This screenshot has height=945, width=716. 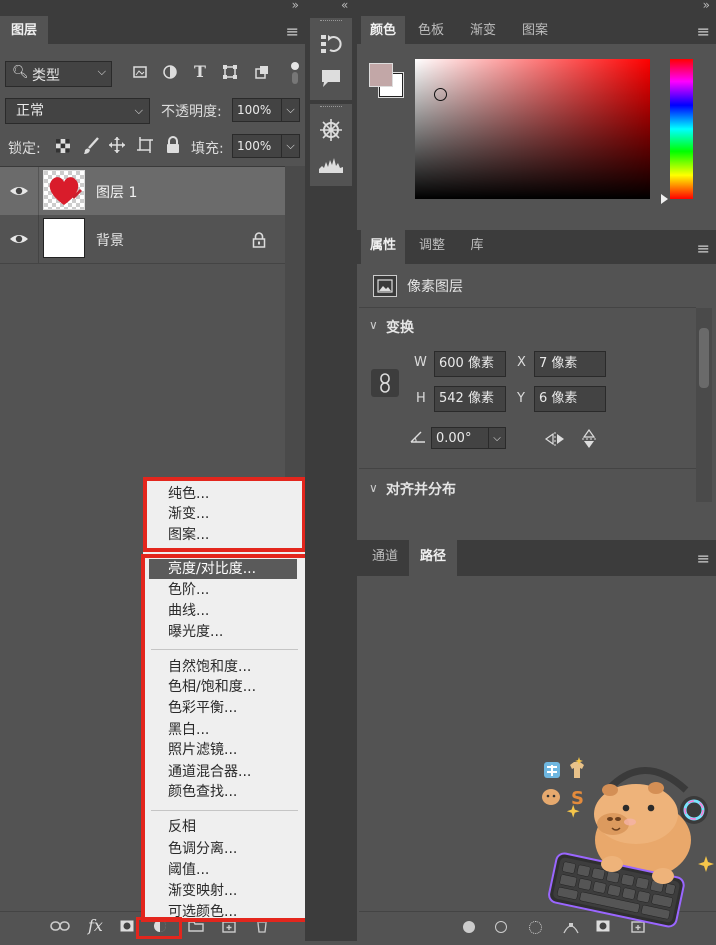 What do you see at coordinates (140, 72) in the screenshot?
I see `pixel-filter-icon` at bounding box center [140, 72].